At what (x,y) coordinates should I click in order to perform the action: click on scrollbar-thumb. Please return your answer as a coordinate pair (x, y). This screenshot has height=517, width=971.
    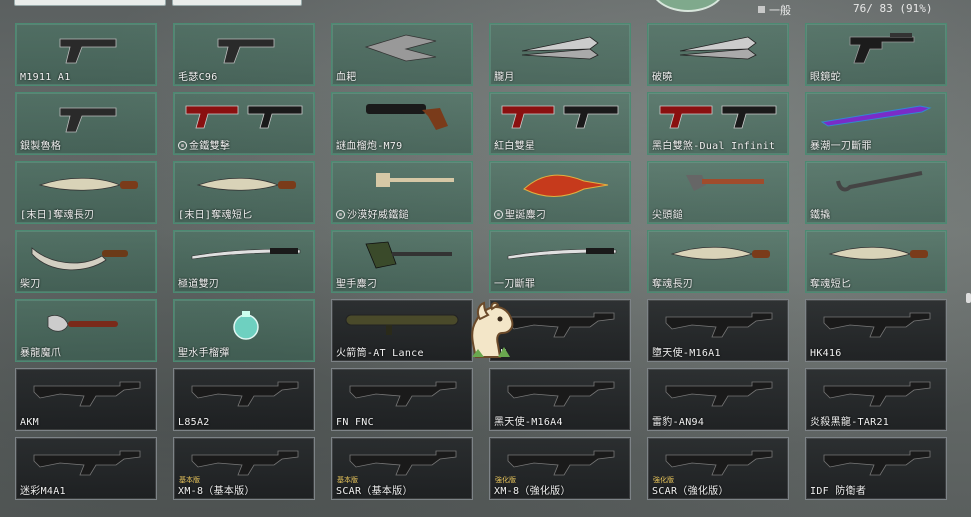
    Looking at the image, I should click on (968, 298).